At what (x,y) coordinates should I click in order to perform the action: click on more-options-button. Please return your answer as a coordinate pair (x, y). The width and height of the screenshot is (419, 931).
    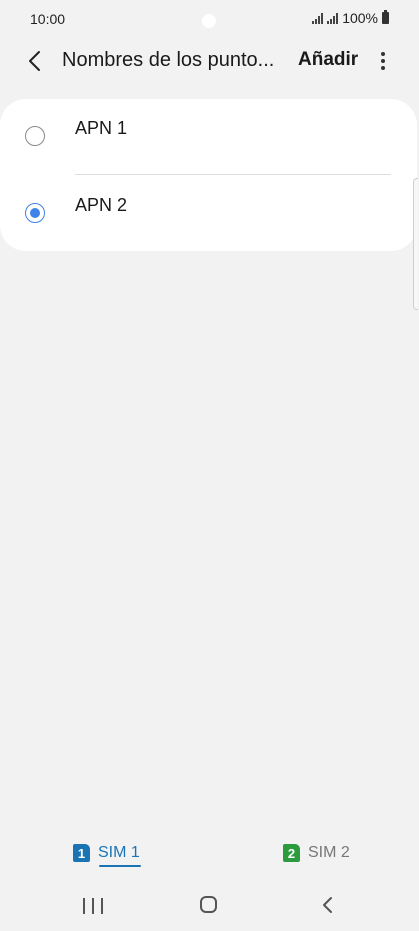
    Looking at the image, I should click on (383, 61).